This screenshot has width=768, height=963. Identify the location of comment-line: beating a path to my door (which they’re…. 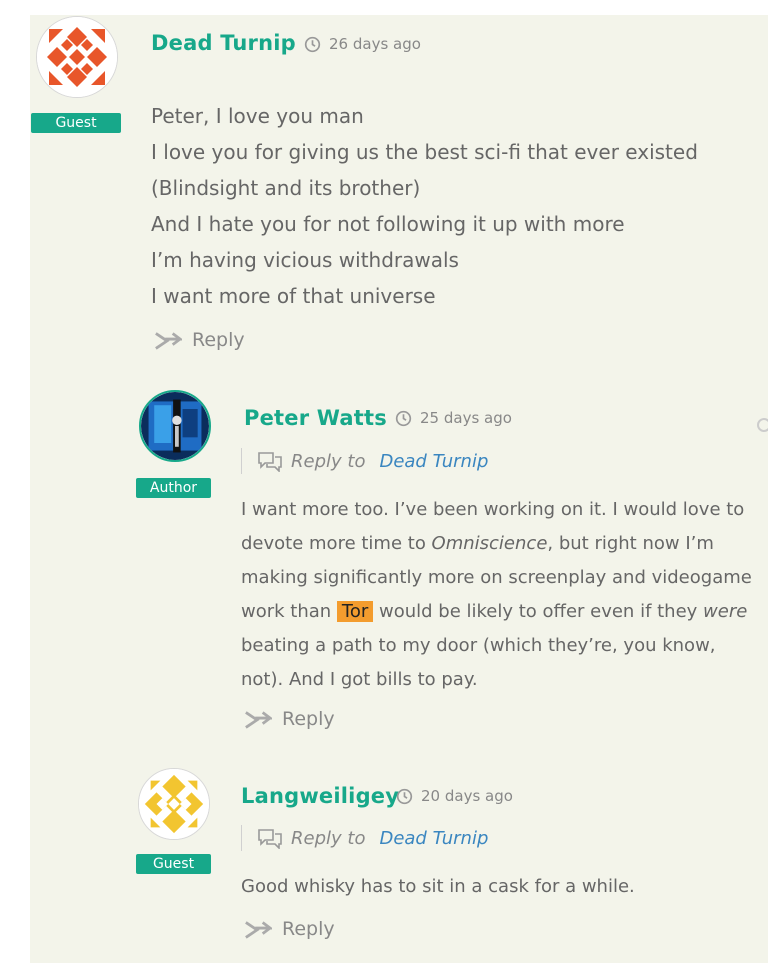
(478, 645).